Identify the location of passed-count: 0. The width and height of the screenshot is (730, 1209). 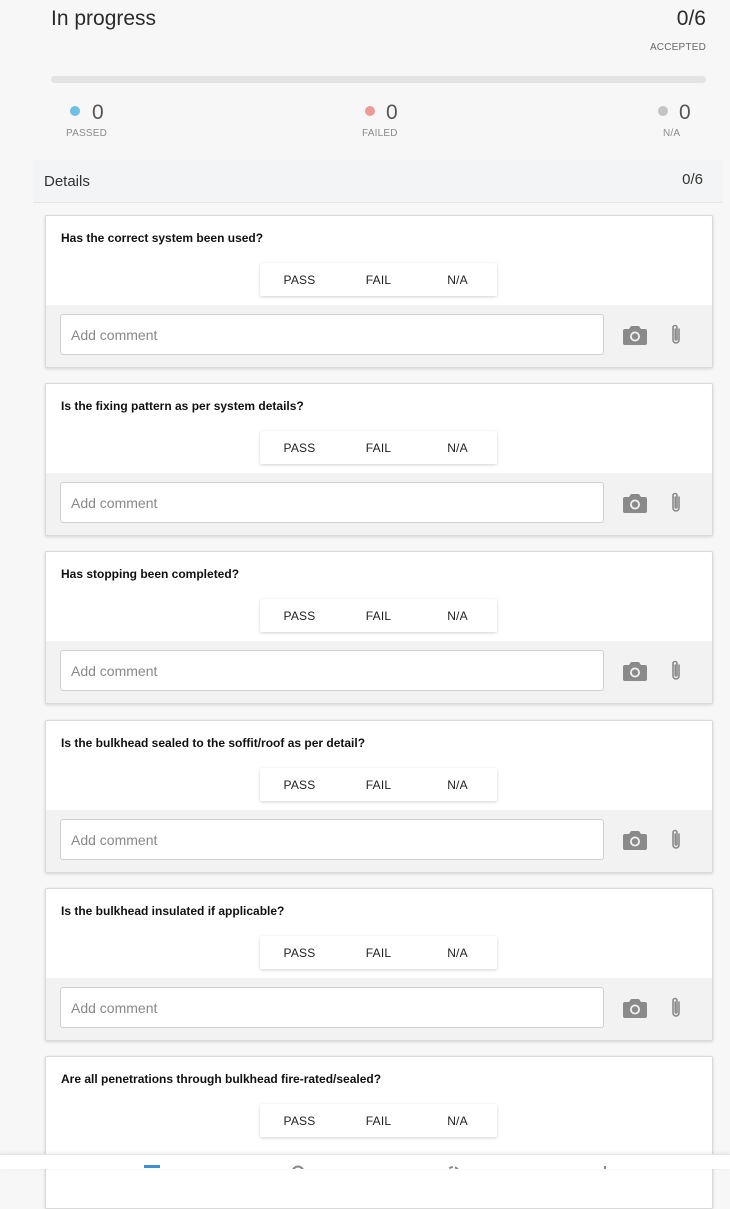
(98, 112).